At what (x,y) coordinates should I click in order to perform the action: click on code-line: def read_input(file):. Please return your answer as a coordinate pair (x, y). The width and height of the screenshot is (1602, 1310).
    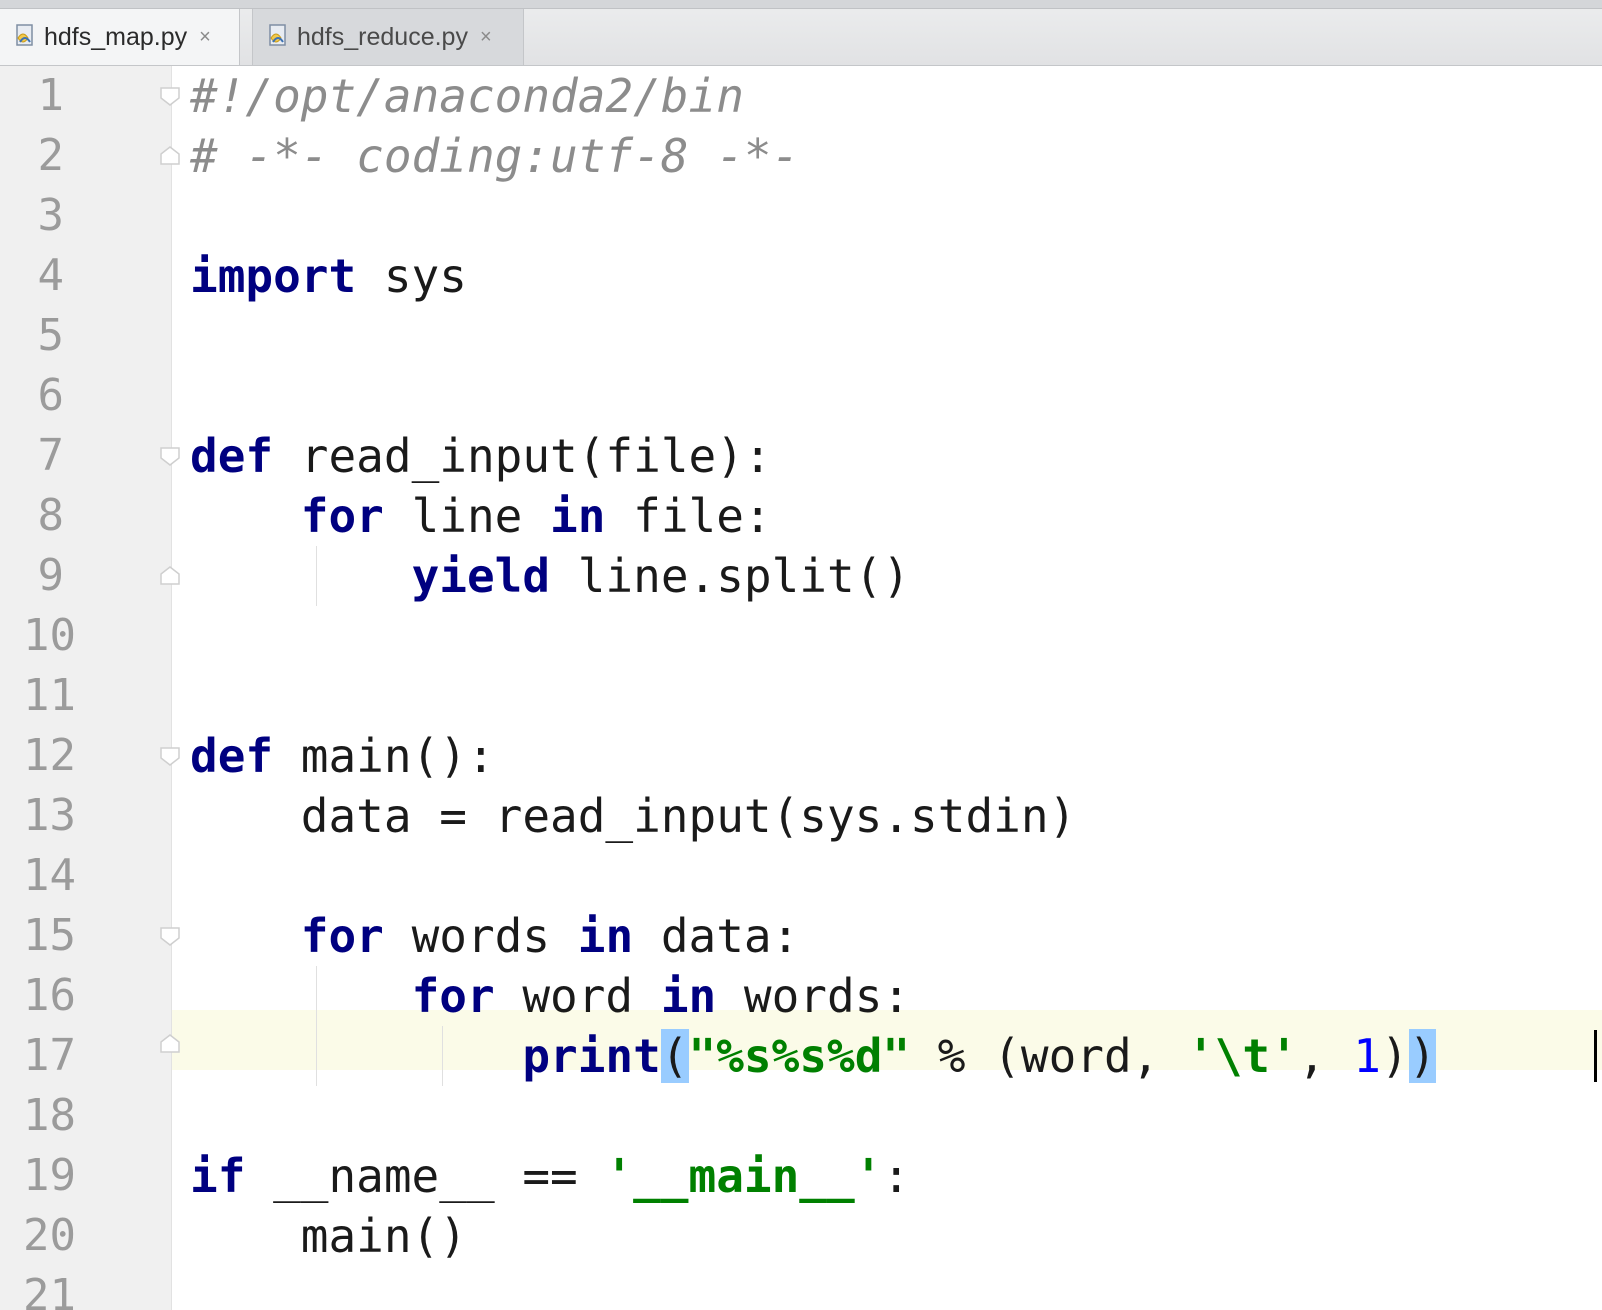
    Looking at the image, I should click on (481, 456).